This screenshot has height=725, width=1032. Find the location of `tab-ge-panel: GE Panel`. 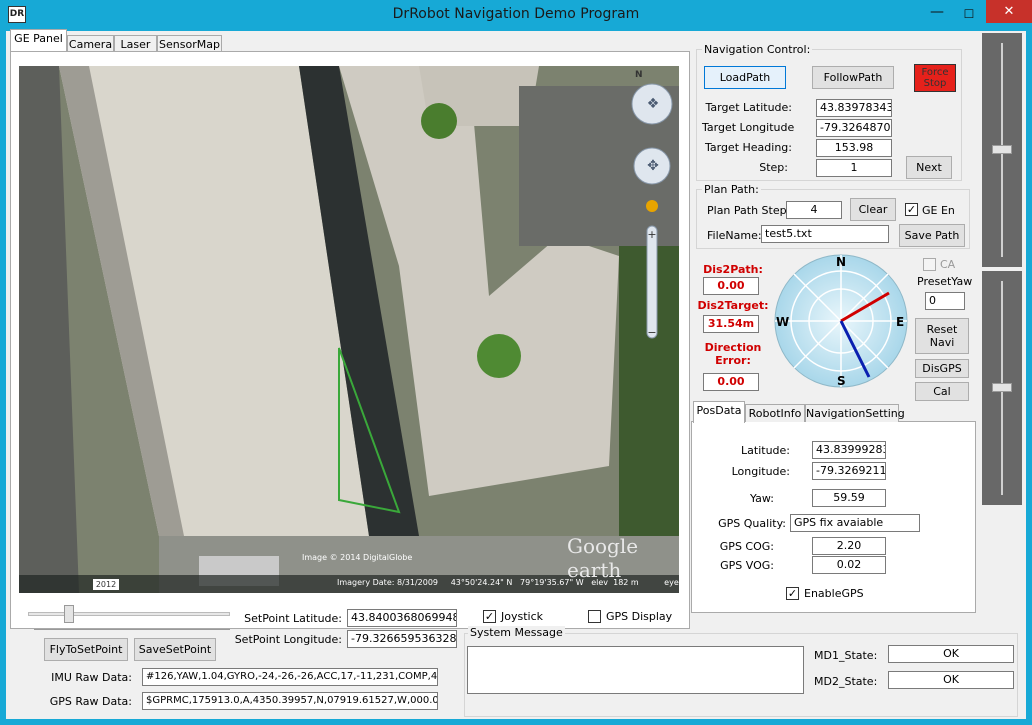

tab-ge-panel: GE Panel is located at coordinates (38, 40).